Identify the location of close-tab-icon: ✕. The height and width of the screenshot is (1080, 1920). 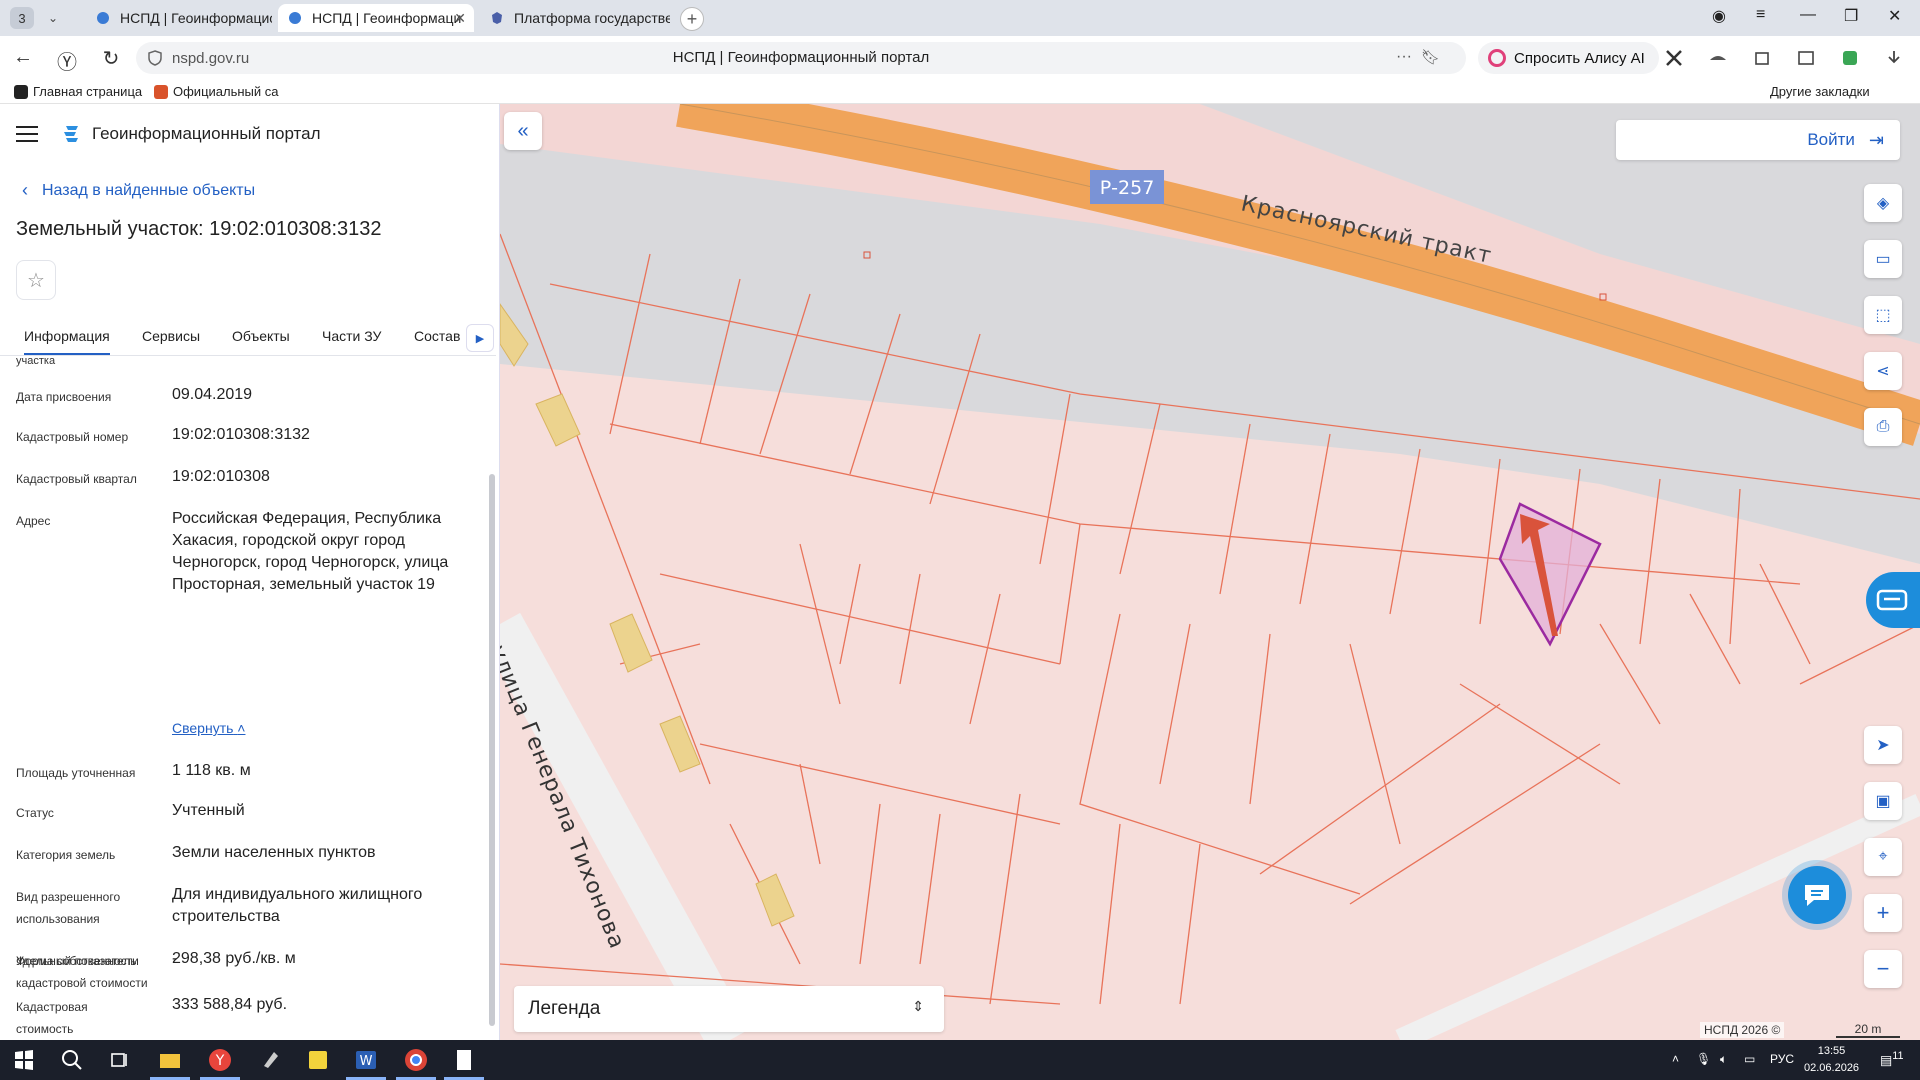
(460, 18).